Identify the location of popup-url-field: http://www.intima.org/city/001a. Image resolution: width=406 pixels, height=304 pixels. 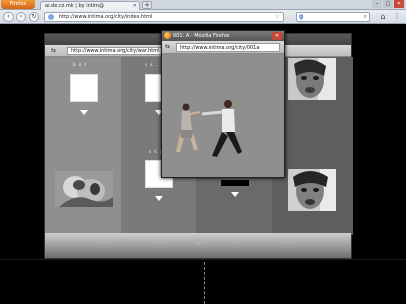
(228, 47).